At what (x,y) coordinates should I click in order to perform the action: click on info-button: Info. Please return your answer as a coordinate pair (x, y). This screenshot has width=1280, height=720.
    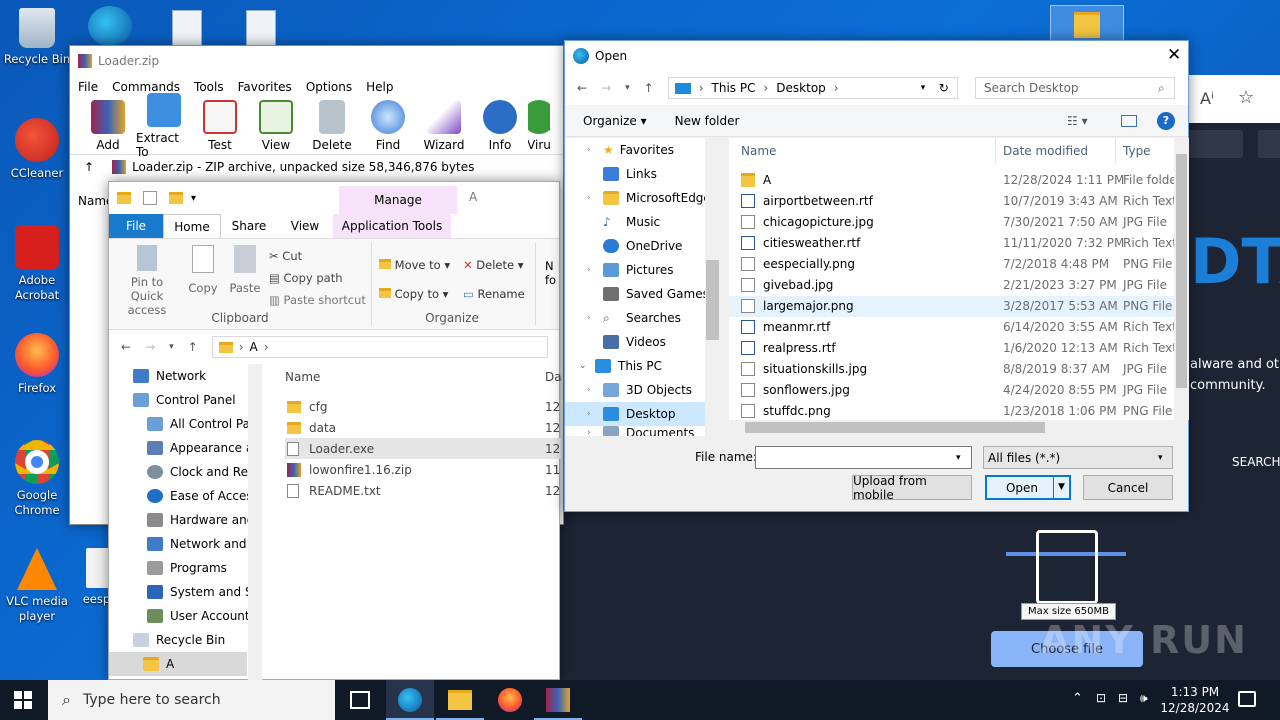
    Looking at the image, I should click on (500, 126).